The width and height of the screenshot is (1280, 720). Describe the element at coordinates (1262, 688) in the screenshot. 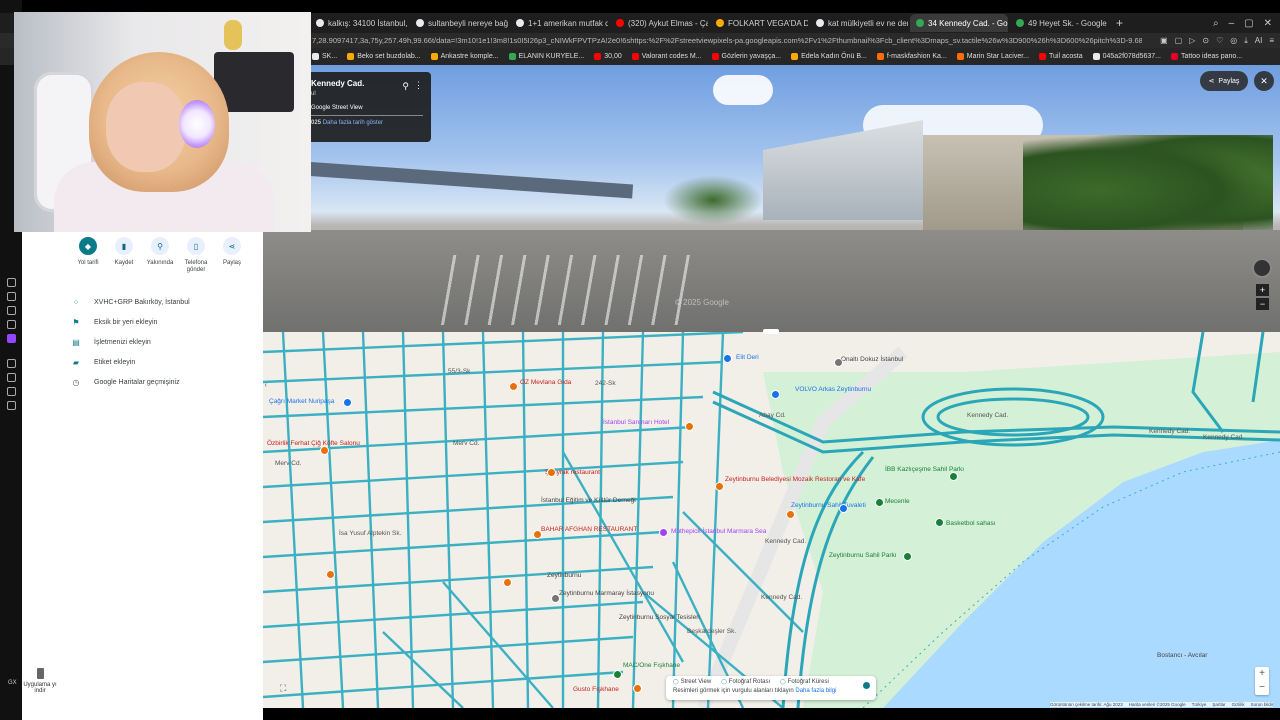

I see `map-zoom-out-button: −` at that location.